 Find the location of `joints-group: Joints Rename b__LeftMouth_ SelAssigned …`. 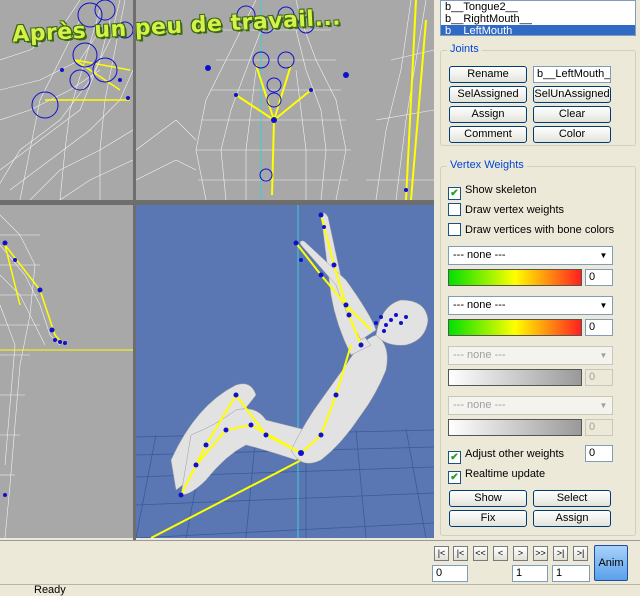

joints-group: Joints Rename b__LeftMouth_ SelAssigned … is located at coordinates (538, 94).